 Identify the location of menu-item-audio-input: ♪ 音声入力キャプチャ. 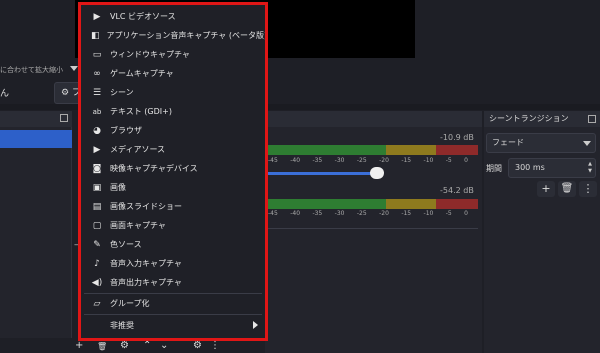
(173, 263).